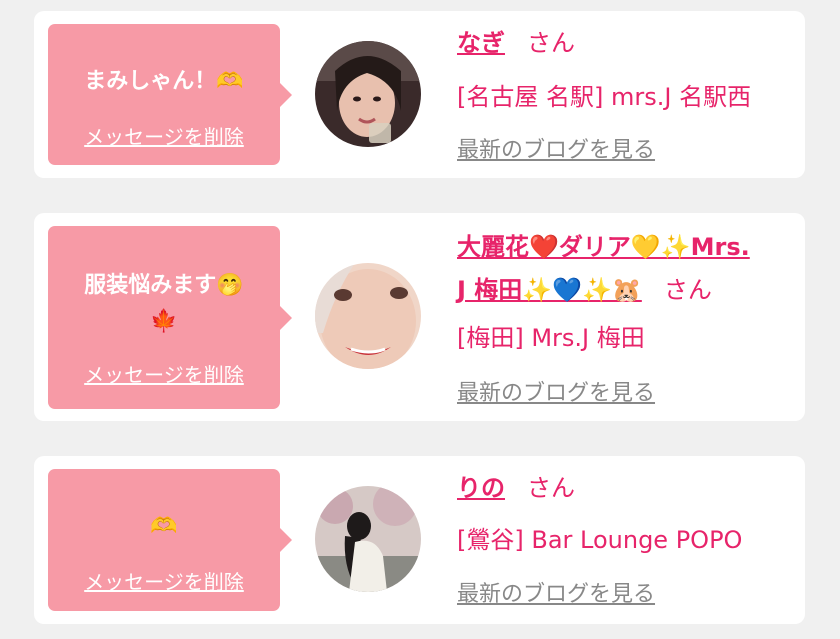 The height and width of the screenshot is (639, 840). I want to click on cast-name-line: りの さん, so click(629, 488).